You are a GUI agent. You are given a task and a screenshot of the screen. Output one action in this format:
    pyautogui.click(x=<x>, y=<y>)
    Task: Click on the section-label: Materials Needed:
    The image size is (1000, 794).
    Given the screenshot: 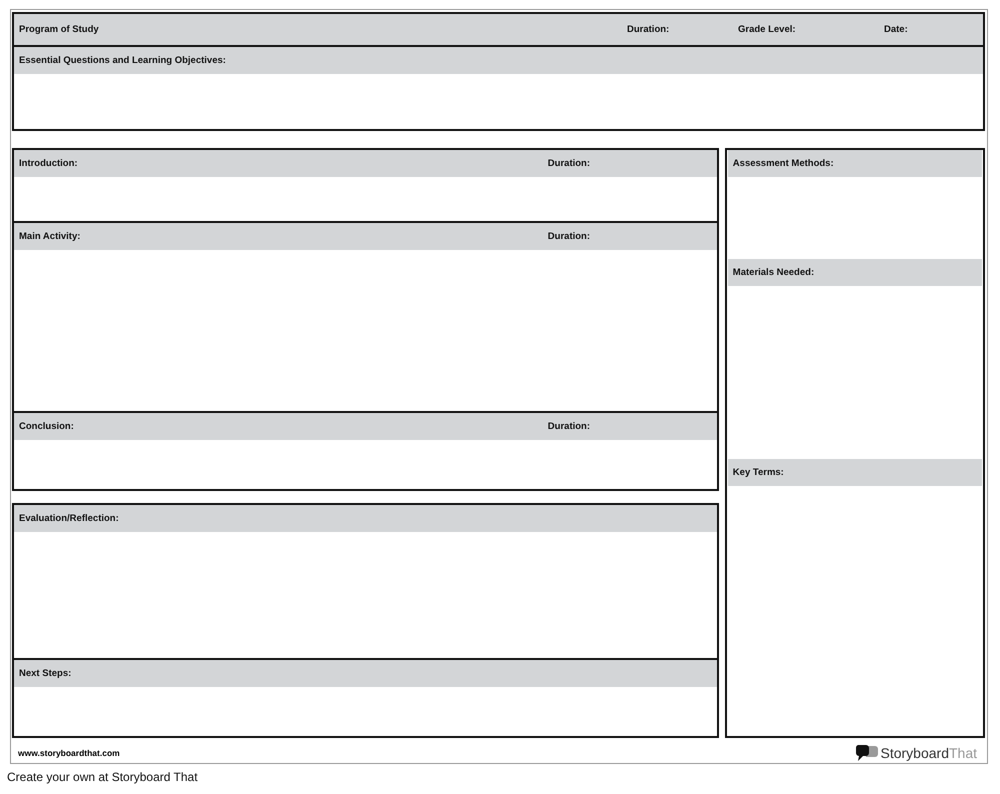 What is the action you would take?
    pyautogui.click(x=773, y=272)
    